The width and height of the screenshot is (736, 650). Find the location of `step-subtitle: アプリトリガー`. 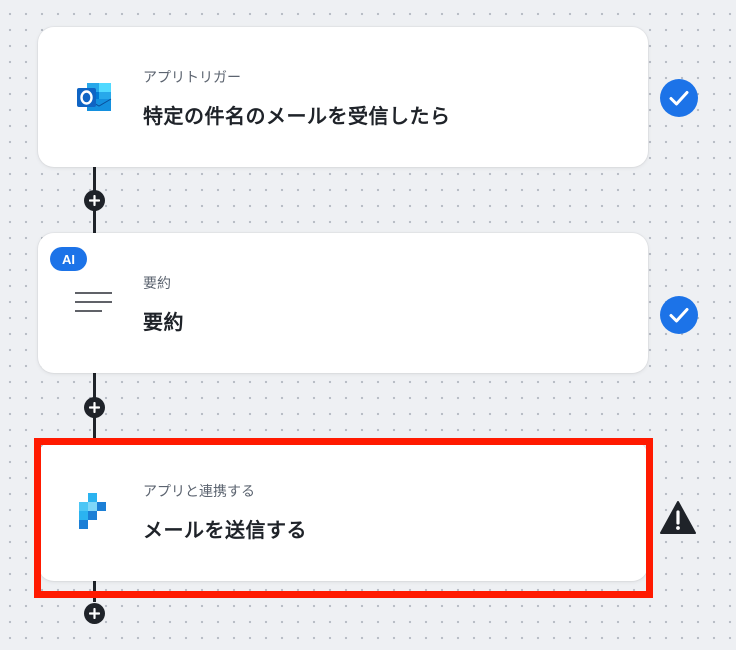

step-subtitle: アプリトリガー is located at coordinates (192, 78).